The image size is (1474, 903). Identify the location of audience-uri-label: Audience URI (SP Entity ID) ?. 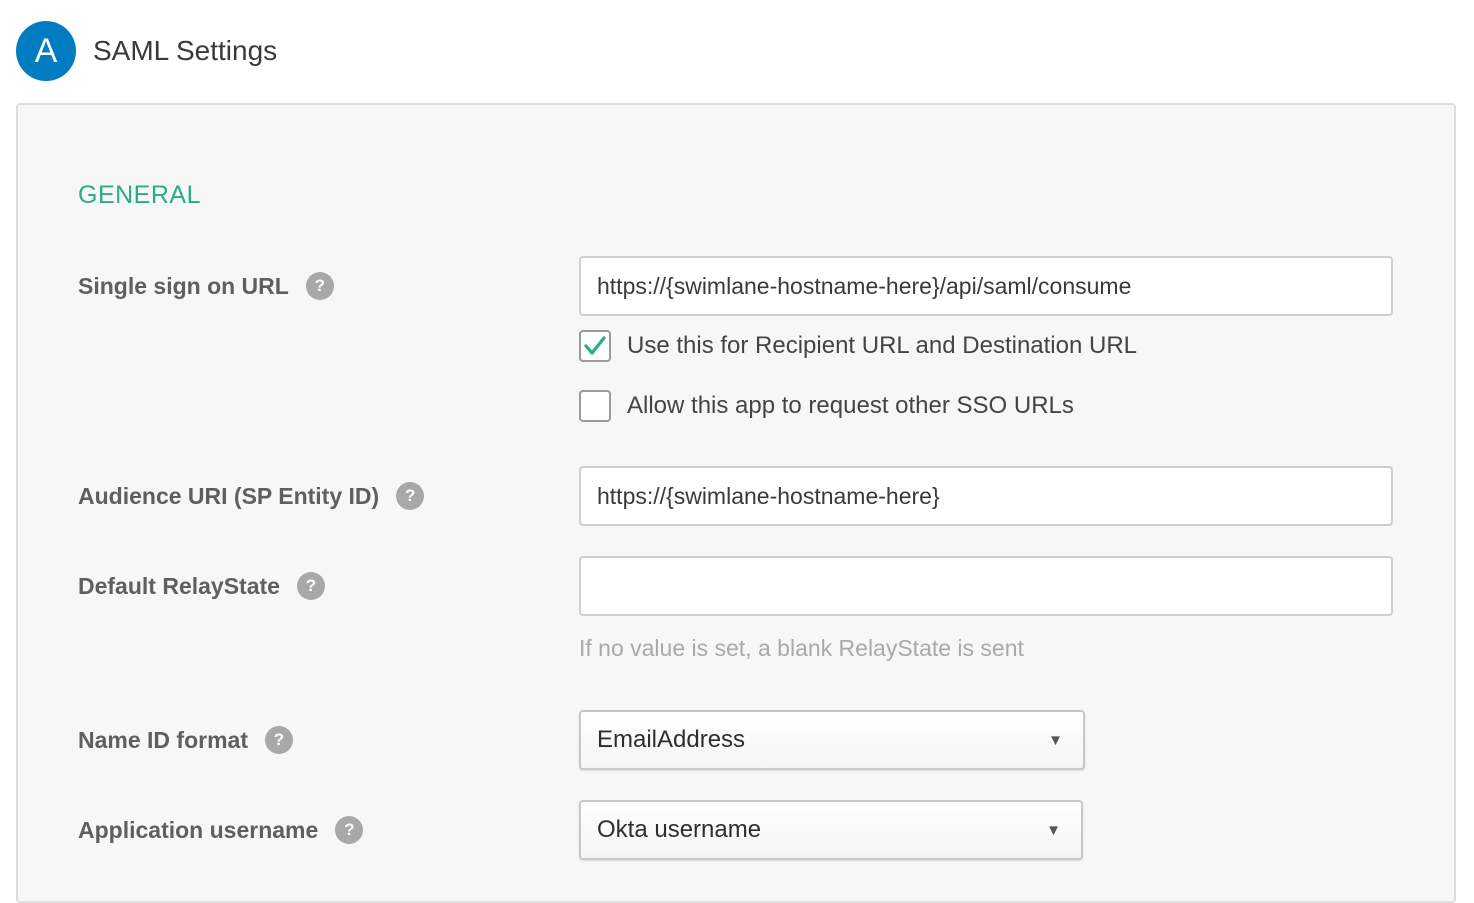
(251, 496).